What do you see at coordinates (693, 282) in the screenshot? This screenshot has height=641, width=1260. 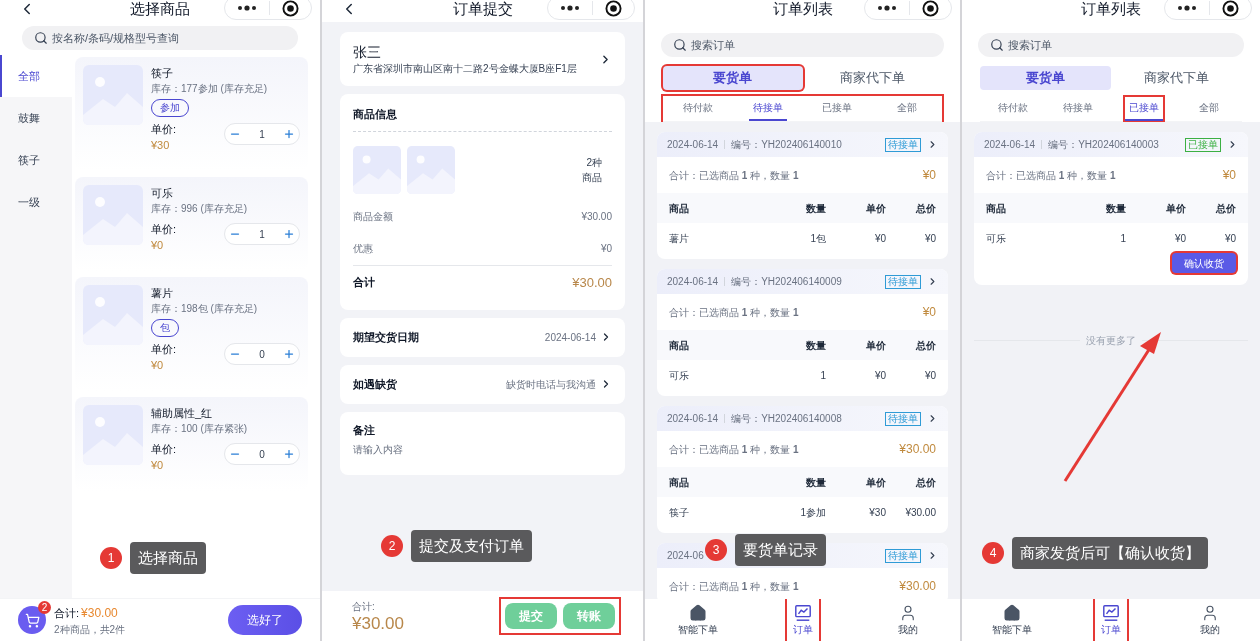 I see `order-date: 2024-06-14` at bounding box center [693, 282].